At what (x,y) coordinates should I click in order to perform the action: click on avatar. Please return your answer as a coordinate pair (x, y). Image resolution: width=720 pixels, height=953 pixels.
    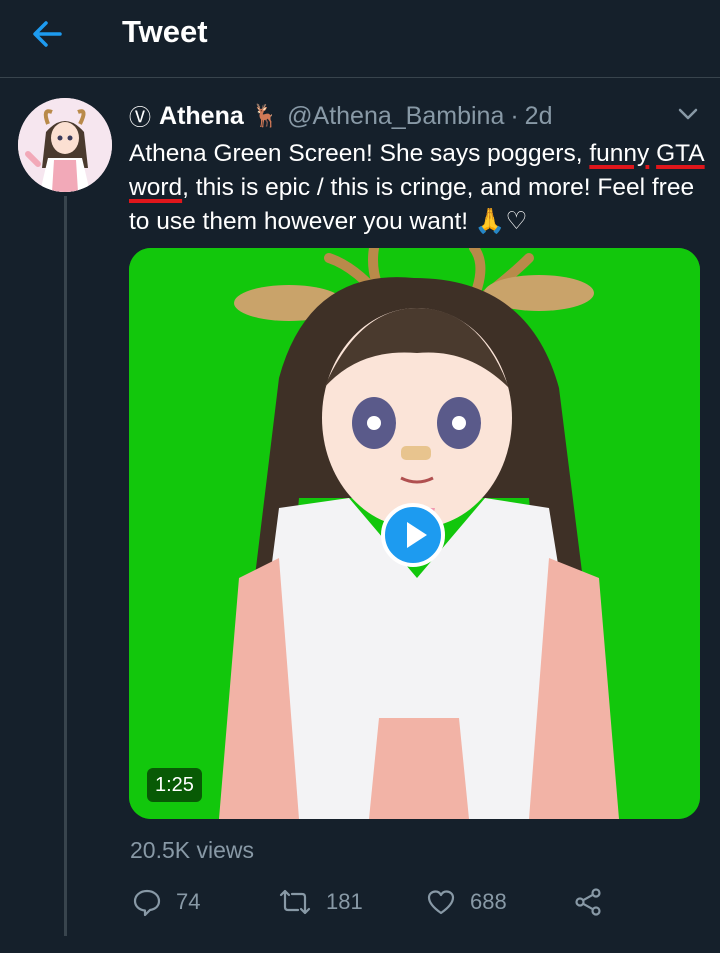
    Looking at the image, I should click on (65, 145).